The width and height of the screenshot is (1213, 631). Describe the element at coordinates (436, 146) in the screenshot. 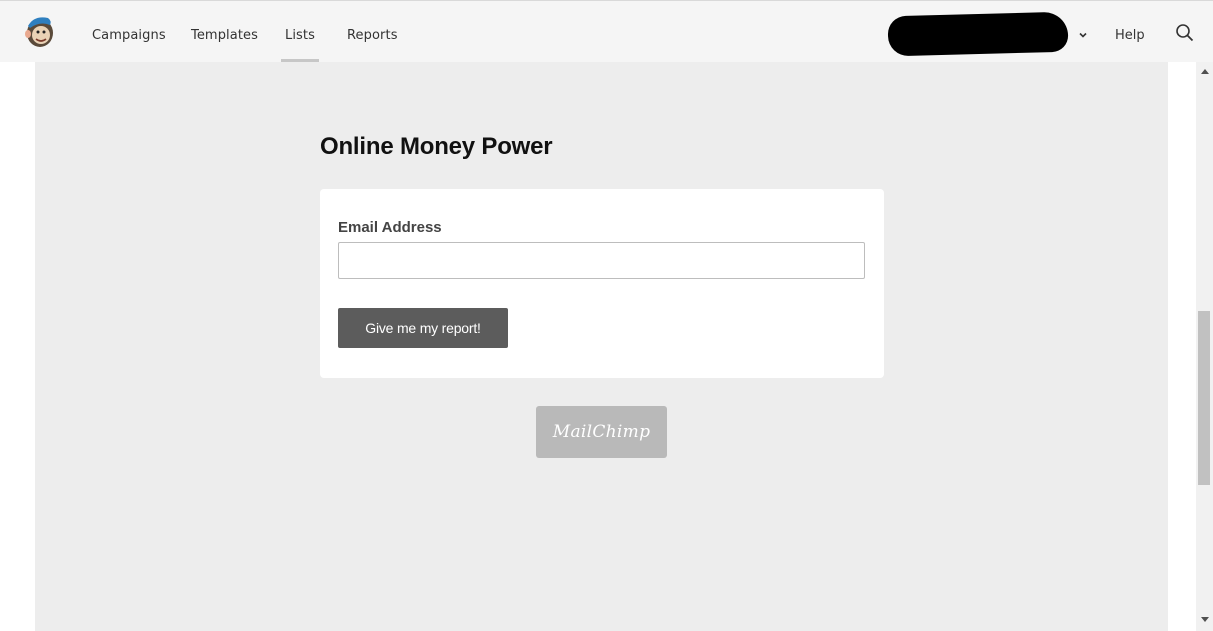

I see `form-title: Online Money Power` at that location.